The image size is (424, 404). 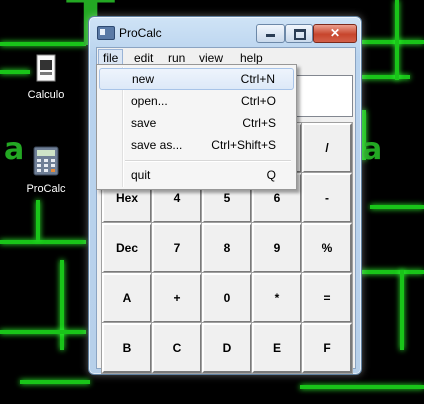 What do you see at coordinates (144, 123) in the screenshot?
I see `menu-item-label: save` at bounding box center [144, 123].